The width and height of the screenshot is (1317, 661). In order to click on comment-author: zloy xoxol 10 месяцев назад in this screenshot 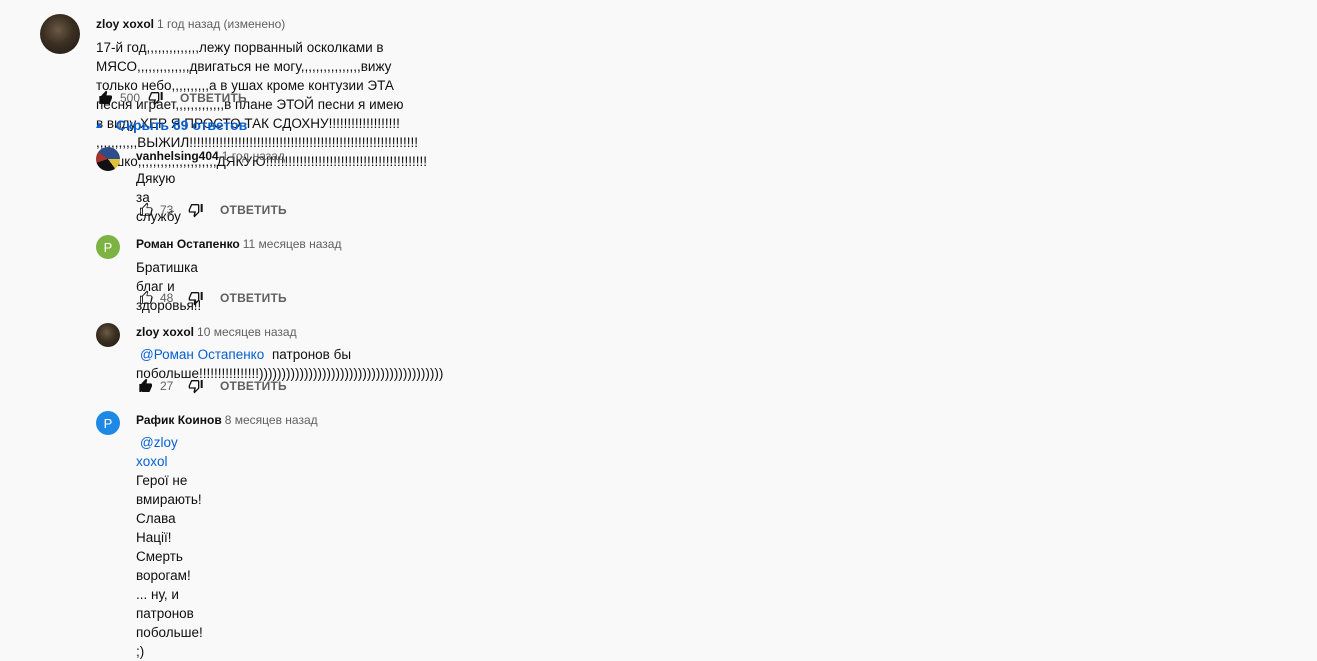, I will do `click(216, 332)`.